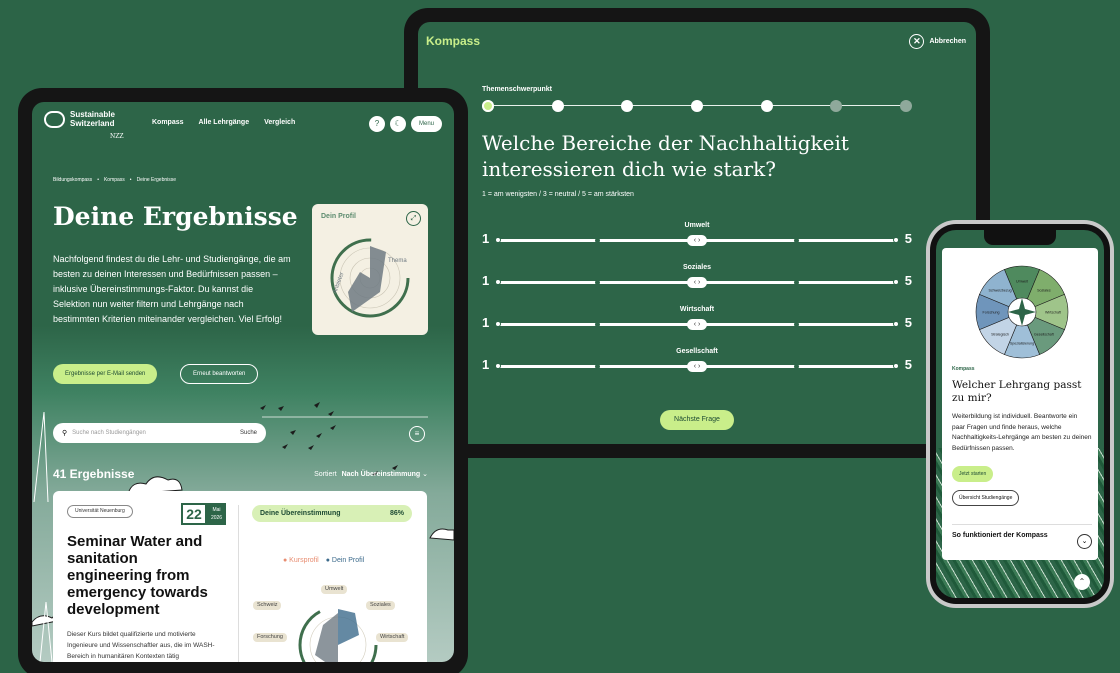 The height and width of the screenshot is (673, 1120). What do you see at coordinates (279, 122) in the screenshot?
I see `nav-item-vergleich: Vergleich` at bounding box center [279, 122].